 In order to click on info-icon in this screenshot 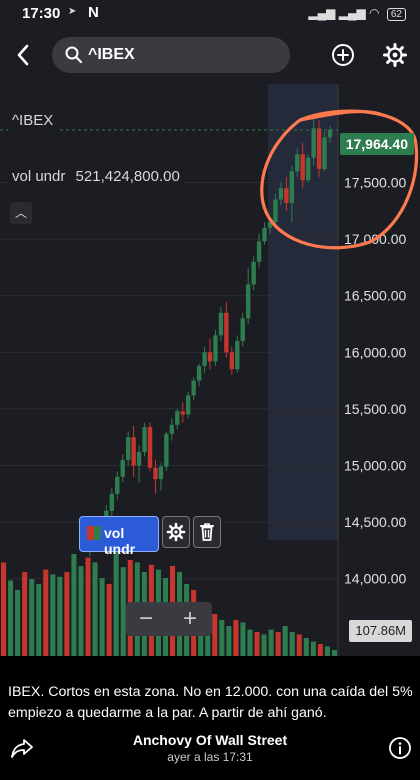, I will do `click(400, 748)`.